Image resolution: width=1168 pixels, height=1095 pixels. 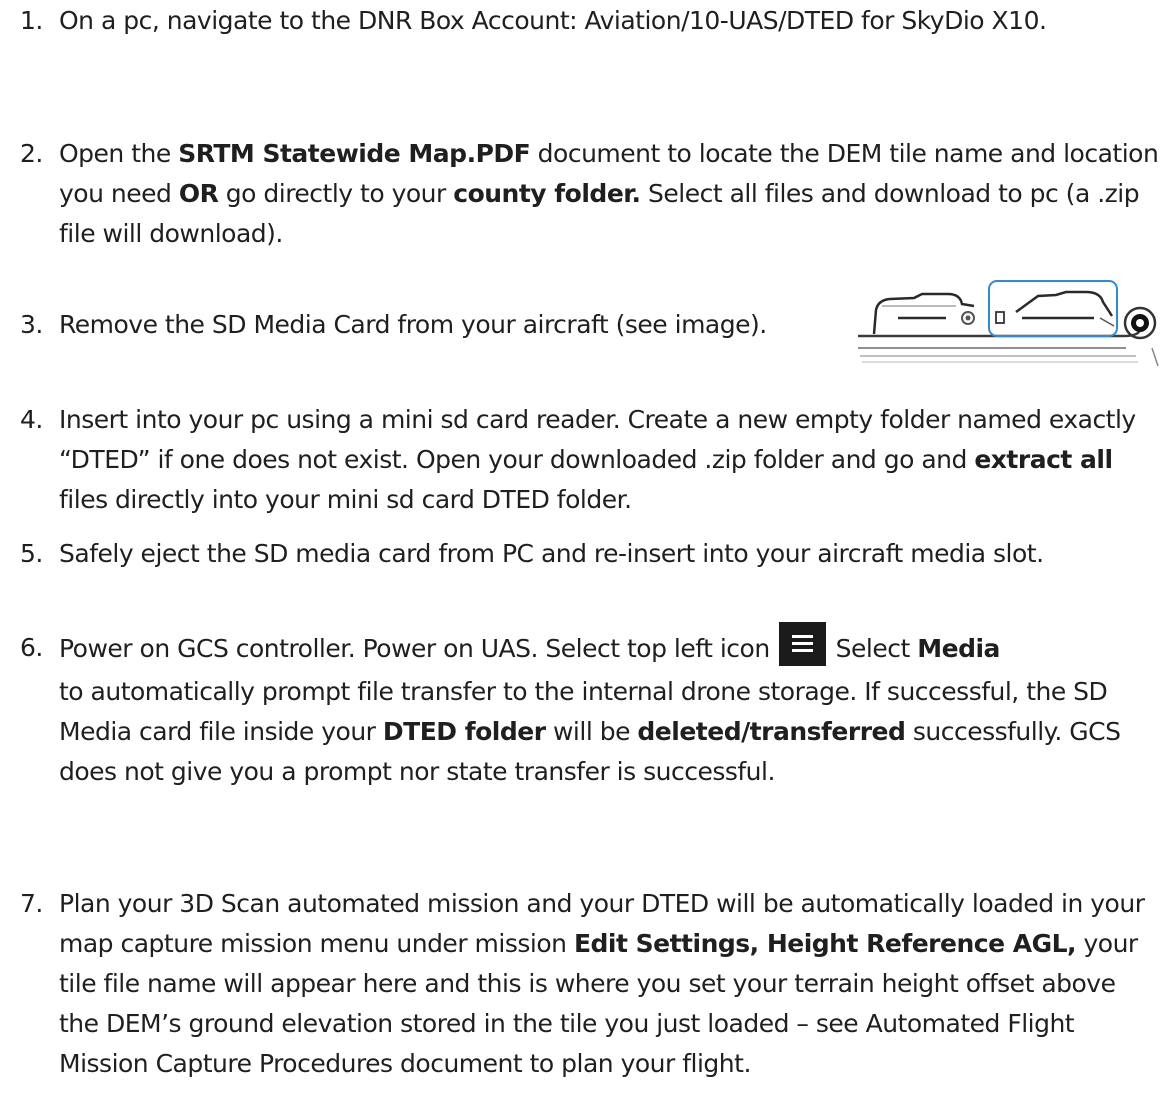 I want to click on step-number: 4., so click(x=31, y=419).